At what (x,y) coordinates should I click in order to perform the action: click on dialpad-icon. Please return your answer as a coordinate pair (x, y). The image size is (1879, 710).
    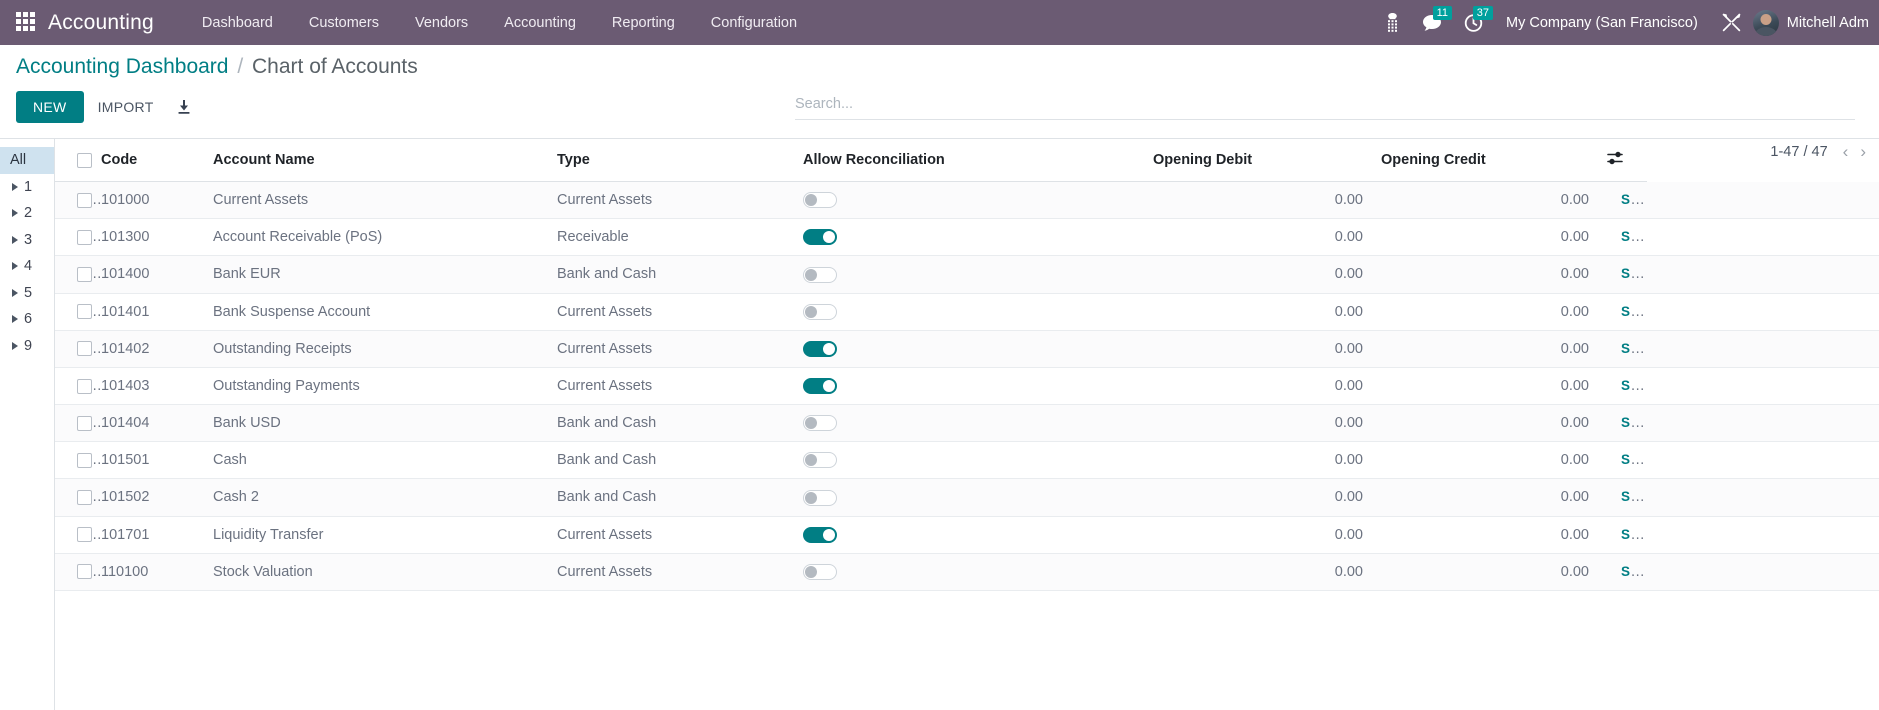
    Looking at the image, I should click on (1392, 22).